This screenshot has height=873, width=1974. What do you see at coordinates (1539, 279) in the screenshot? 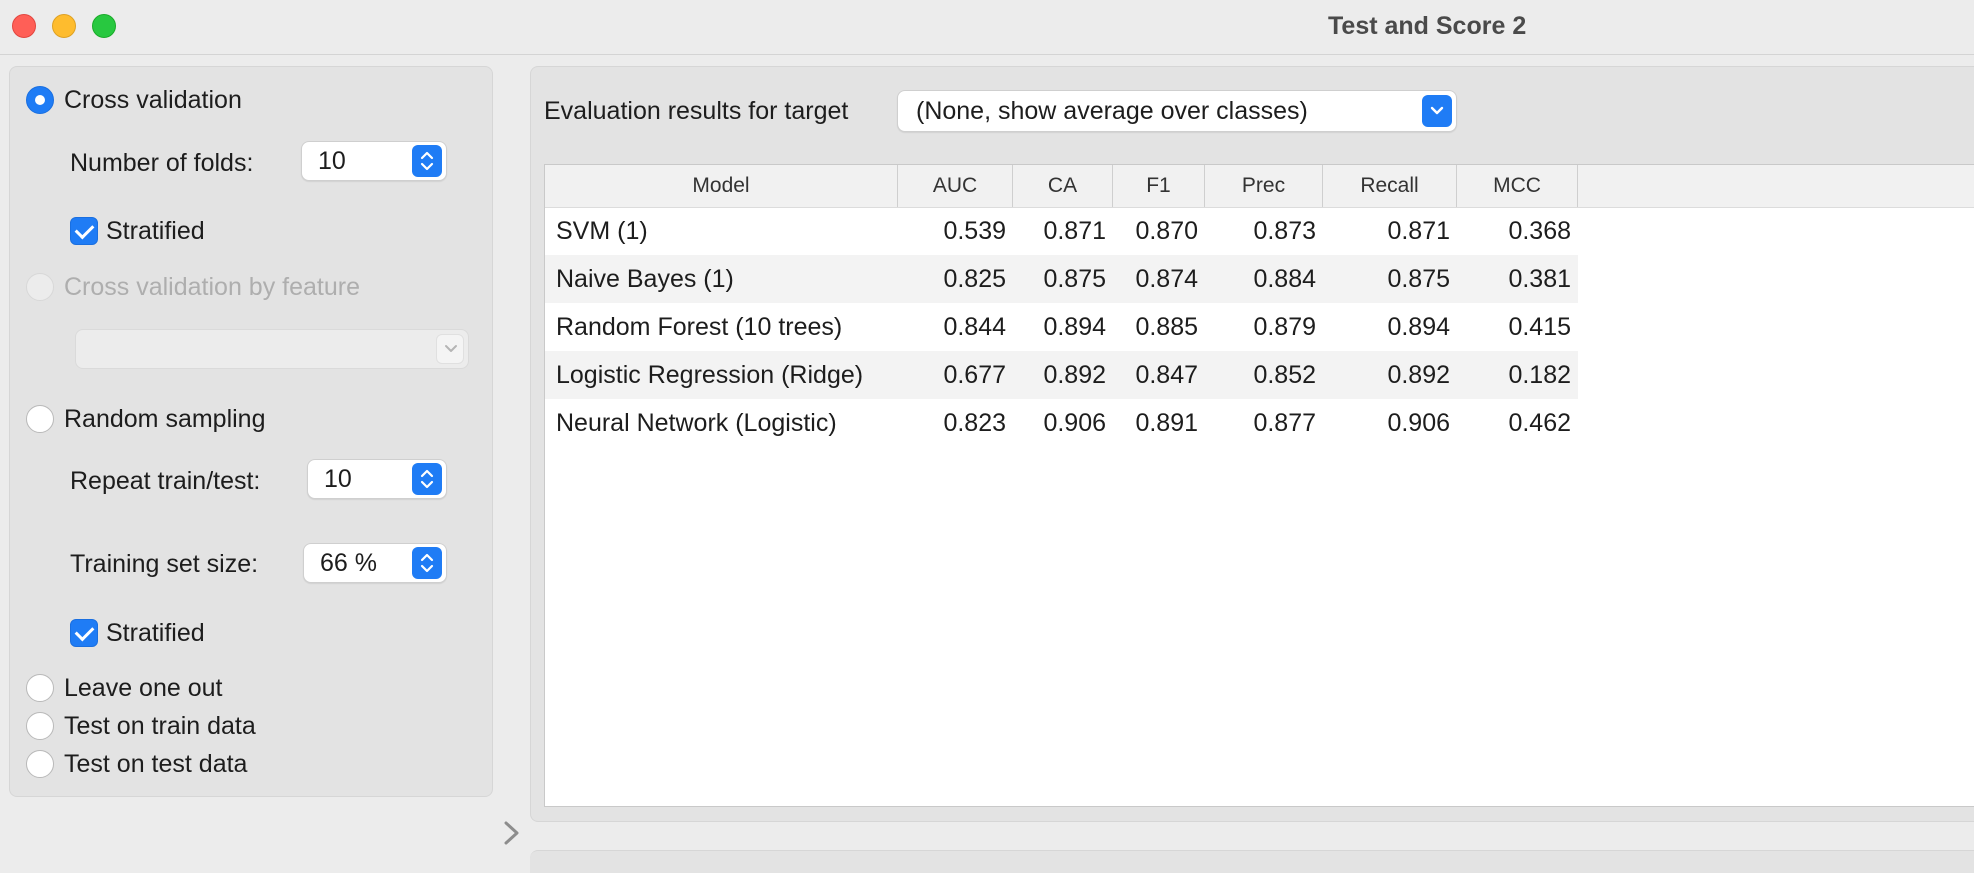
I see `mcc-cell: 0.381` at bounding box center [1539, 279].